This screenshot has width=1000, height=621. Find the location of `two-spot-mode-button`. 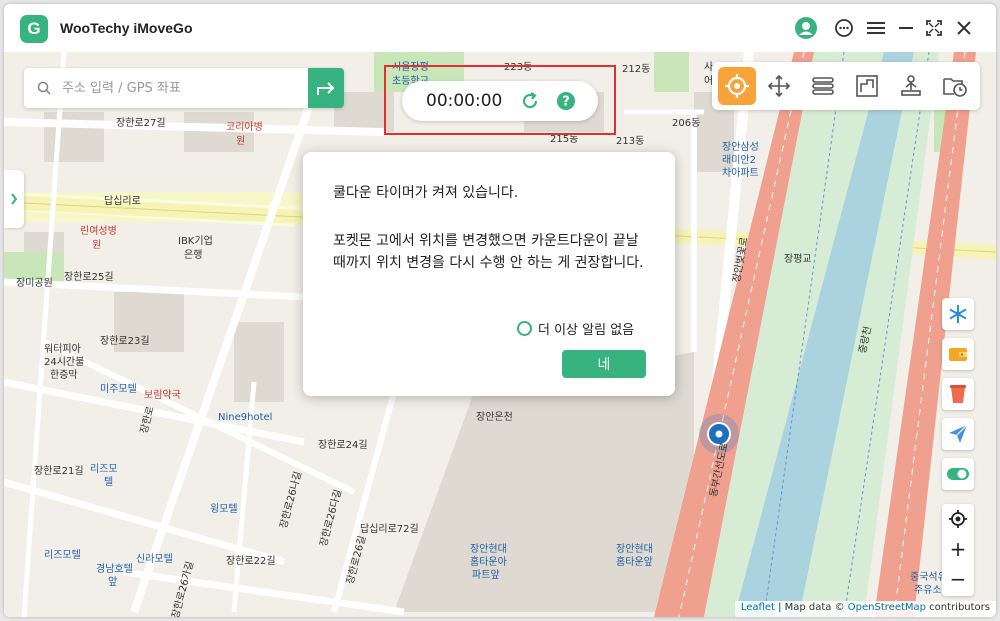

two-spot-mode-button is located at coordinates (823, 86).